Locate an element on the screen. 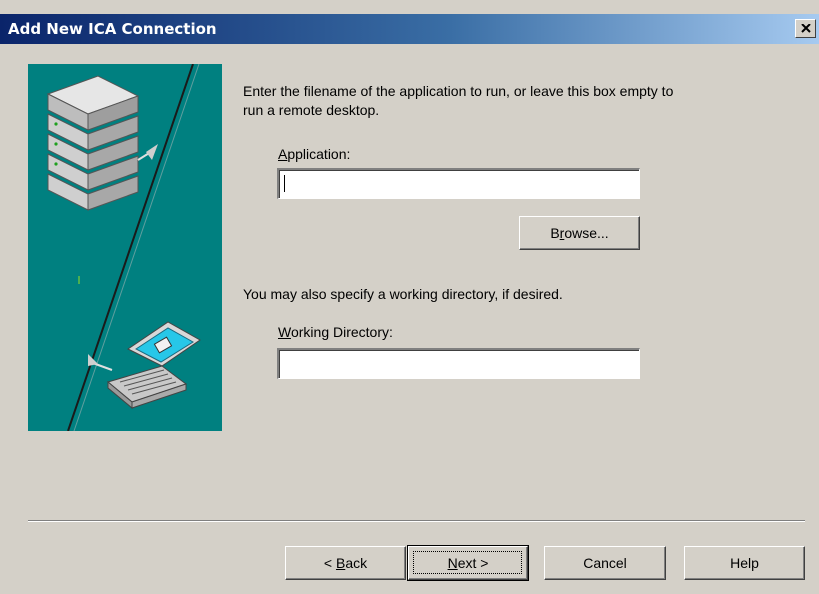 The image size is (819, 594). back-button: < Back is located at coordinates (345, 563).